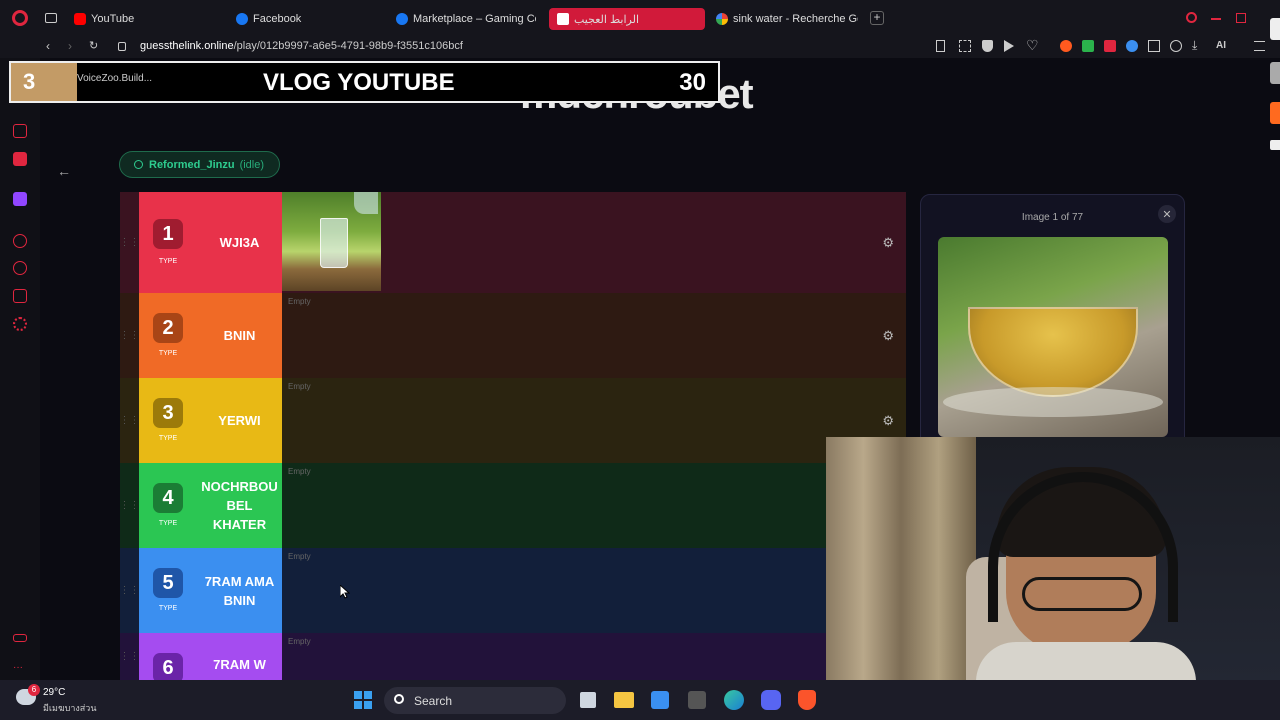 Image resolution: width=1280 pixels, height=720 pixels. I want to click on back-button: ←, so click(67, 172).